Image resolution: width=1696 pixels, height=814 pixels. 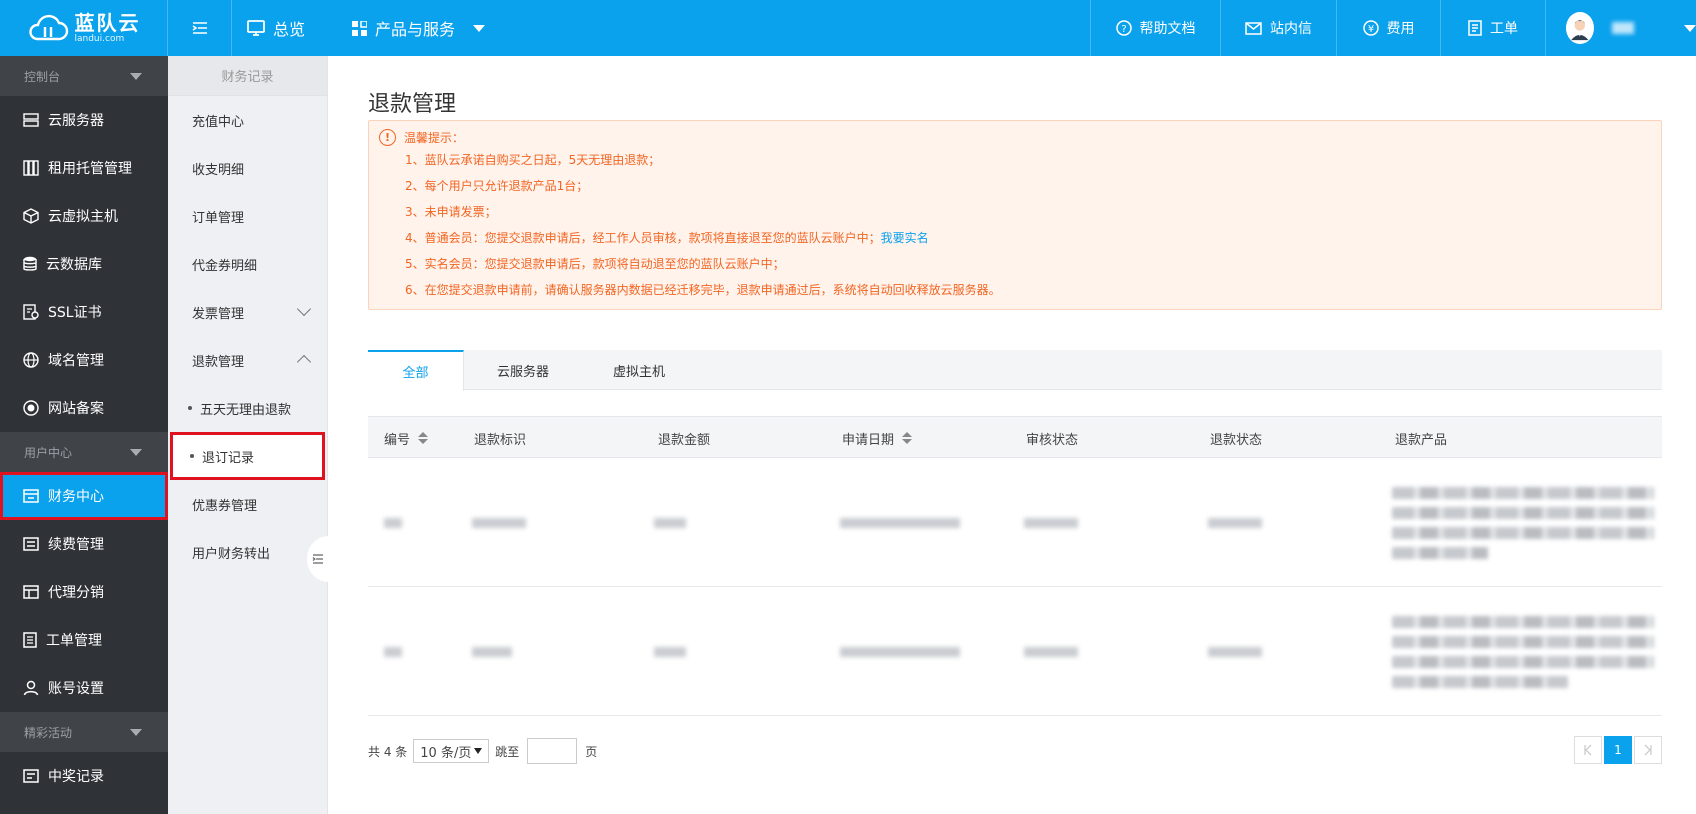 I want to click on sidebar-item-label: 云服务器, so click(x=76, y=121).